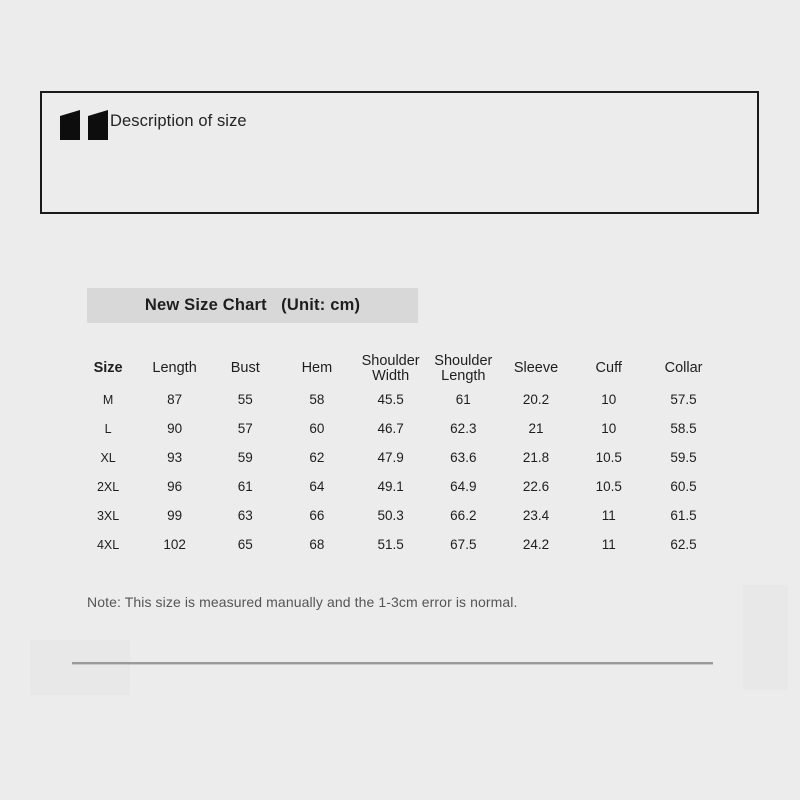 This screenshot has height=800, width=800. I want to click on column-header-shoulder-length: Shoulder Length, so click(463, 368).